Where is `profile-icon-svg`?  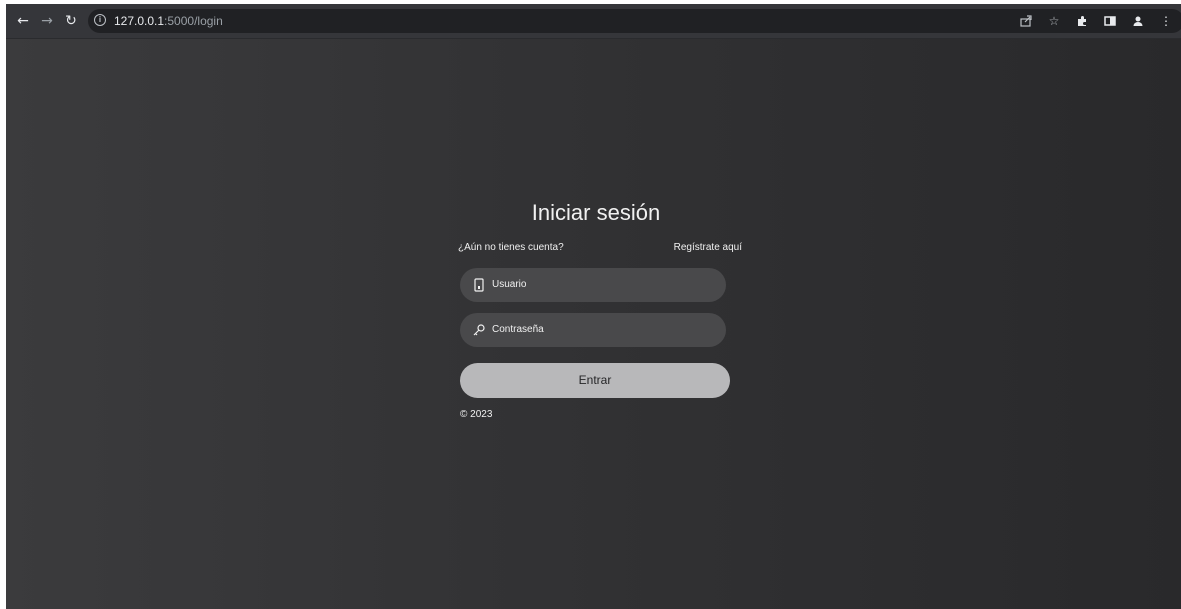
profile-icon-svg is located at coordinates (1138, 21).